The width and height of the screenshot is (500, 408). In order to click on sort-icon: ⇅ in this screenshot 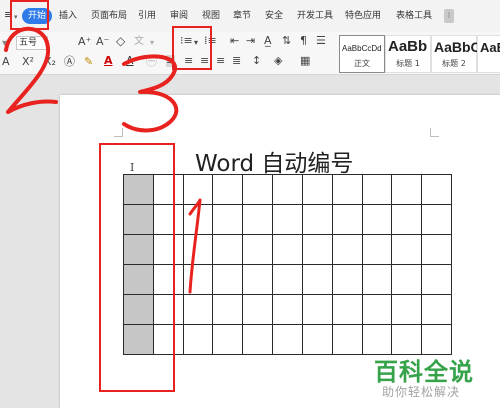, I will do `click(286, 41)`.